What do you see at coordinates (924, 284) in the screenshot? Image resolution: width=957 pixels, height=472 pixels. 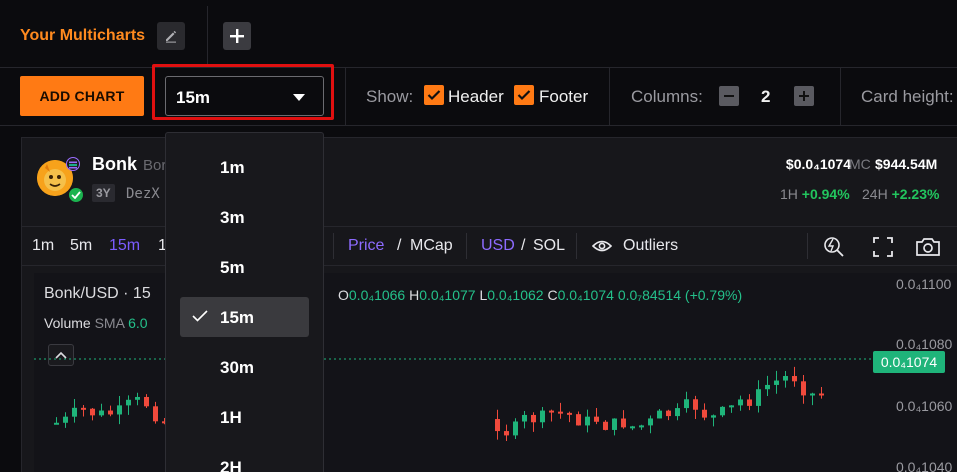 I see `y-axis-label: 0.0₄1100` at bounding box center [924, 284].